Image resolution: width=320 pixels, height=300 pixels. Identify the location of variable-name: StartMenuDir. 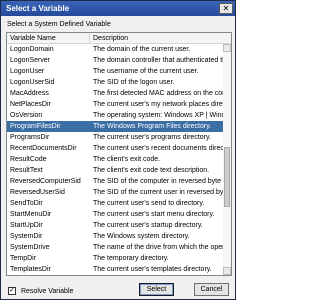
(31, 214).